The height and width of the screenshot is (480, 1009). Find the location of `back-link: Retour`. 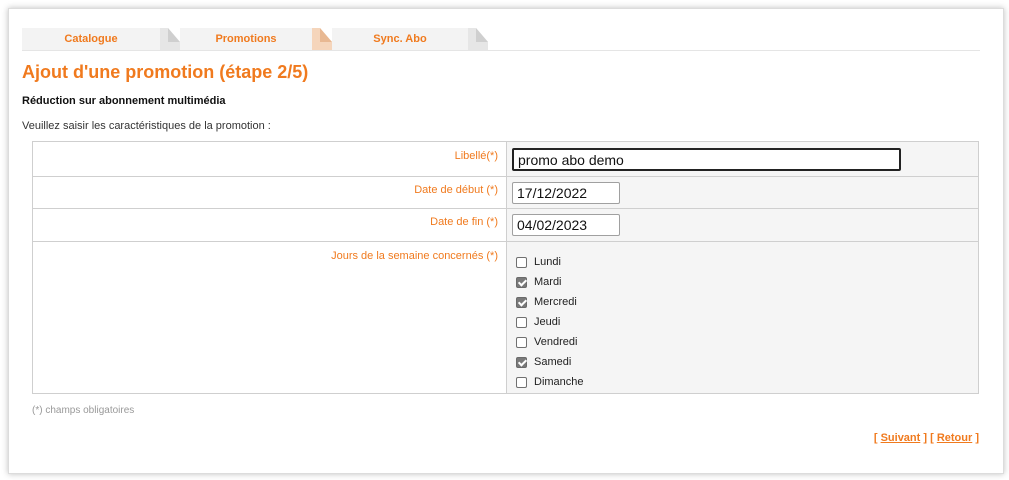

back-link: Retour is located at coordinates (954, 438).